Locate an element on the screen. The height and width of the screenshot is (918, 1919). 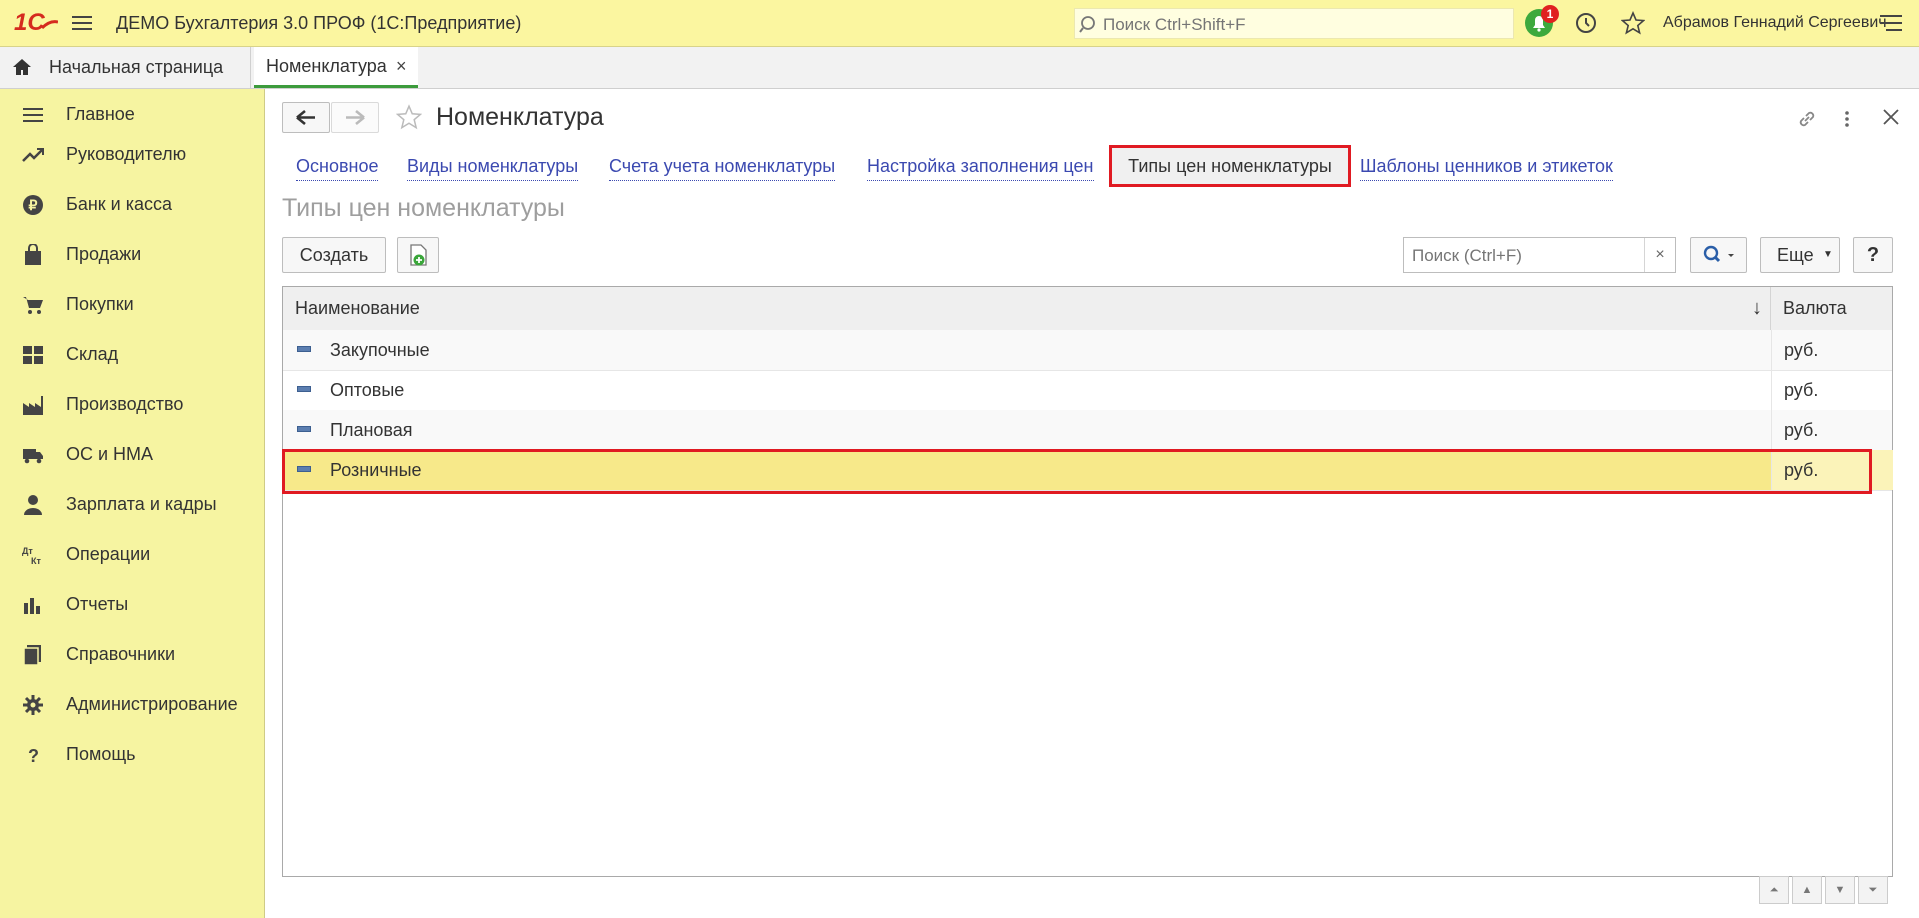
sidebar-item-label: Главное is located at coordinates (100, 114).